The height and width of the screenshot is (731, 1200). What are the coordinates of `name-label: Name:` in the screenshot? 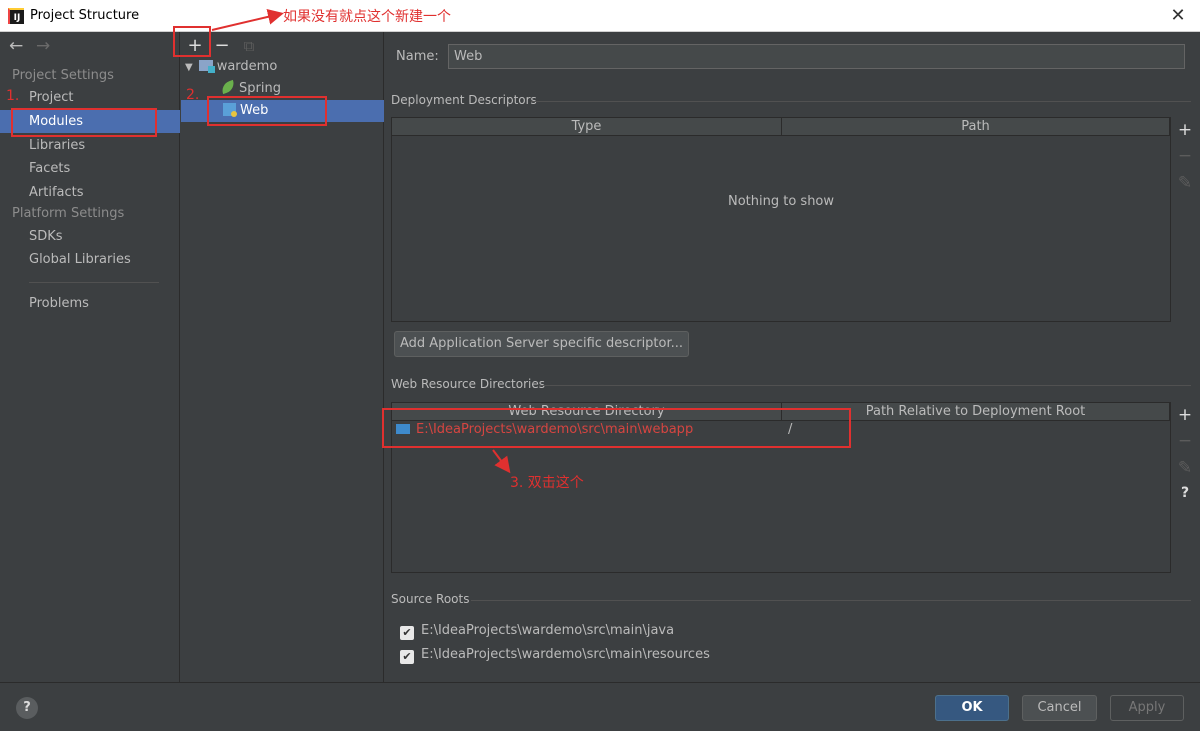 It's located at (417, 56).